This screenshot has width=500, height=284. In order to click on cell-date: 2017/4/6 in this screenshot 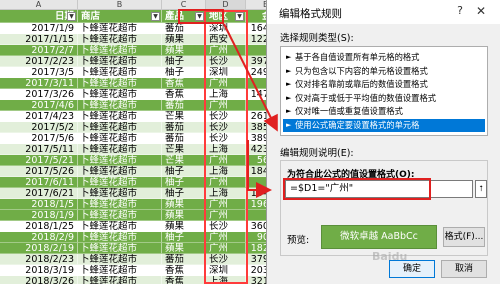, I will do `click(39, 106)`.